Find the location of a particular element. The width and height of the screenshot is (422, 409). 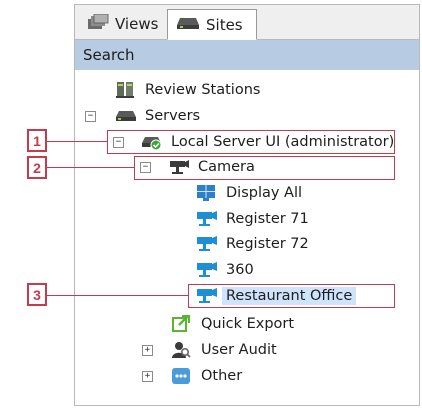

callout-3-number: 3 is located at coordinates (37, 294).